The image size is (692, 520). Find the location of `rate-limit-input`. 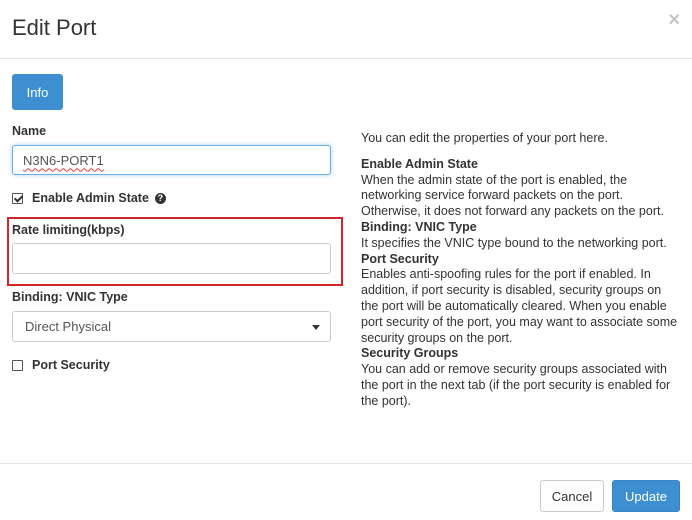

rate-limit-input is located at coordinates (171, 258).